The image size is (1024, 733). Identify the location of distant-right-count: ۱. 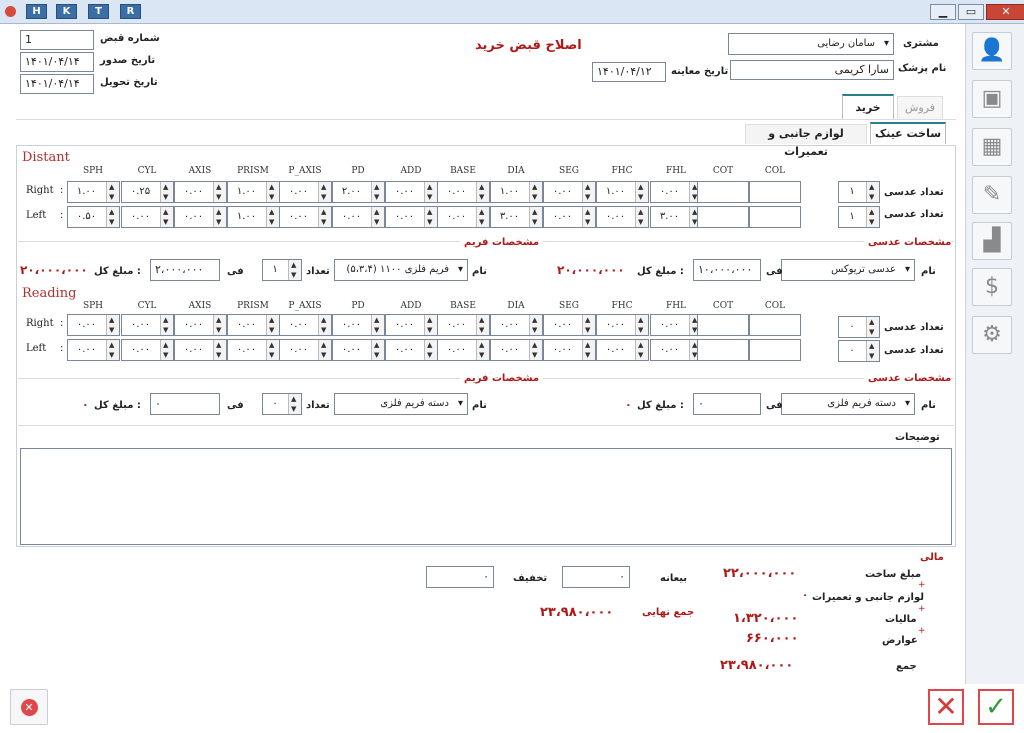
(859, 192).